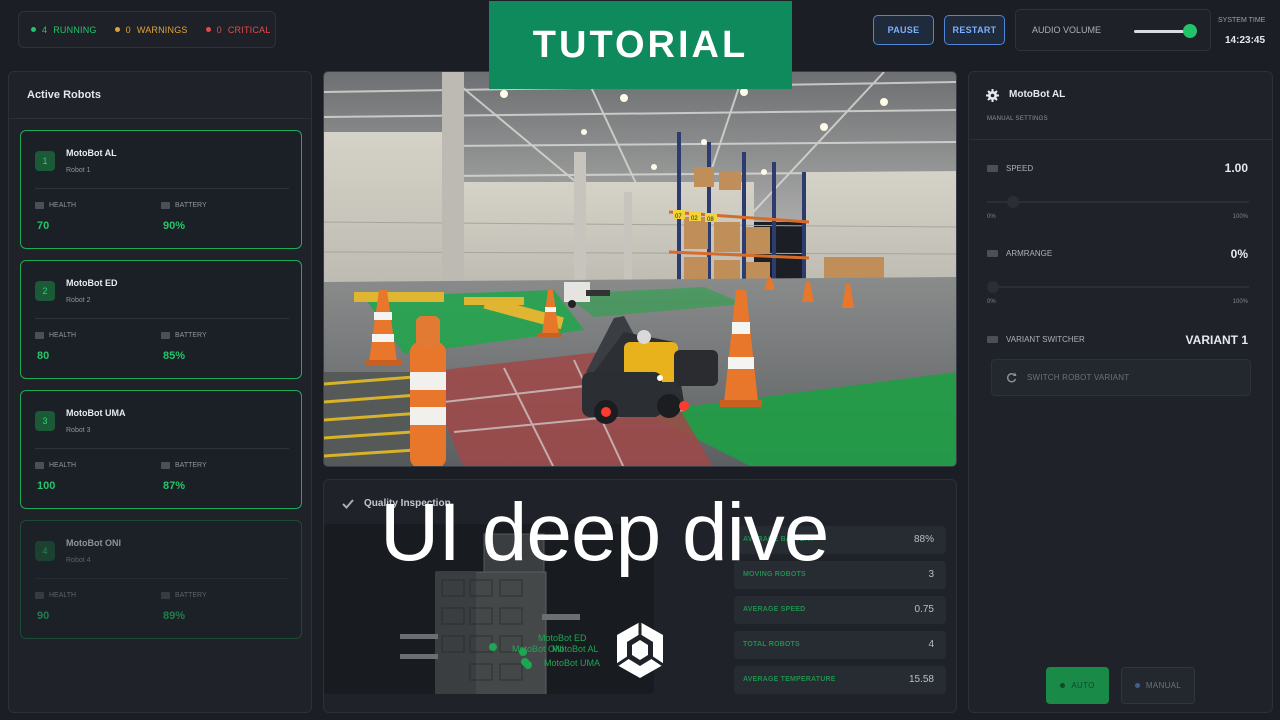  Describe the element at coordinates (174, 616) in the screenshot. I see `battery-value: 89%` at that location.